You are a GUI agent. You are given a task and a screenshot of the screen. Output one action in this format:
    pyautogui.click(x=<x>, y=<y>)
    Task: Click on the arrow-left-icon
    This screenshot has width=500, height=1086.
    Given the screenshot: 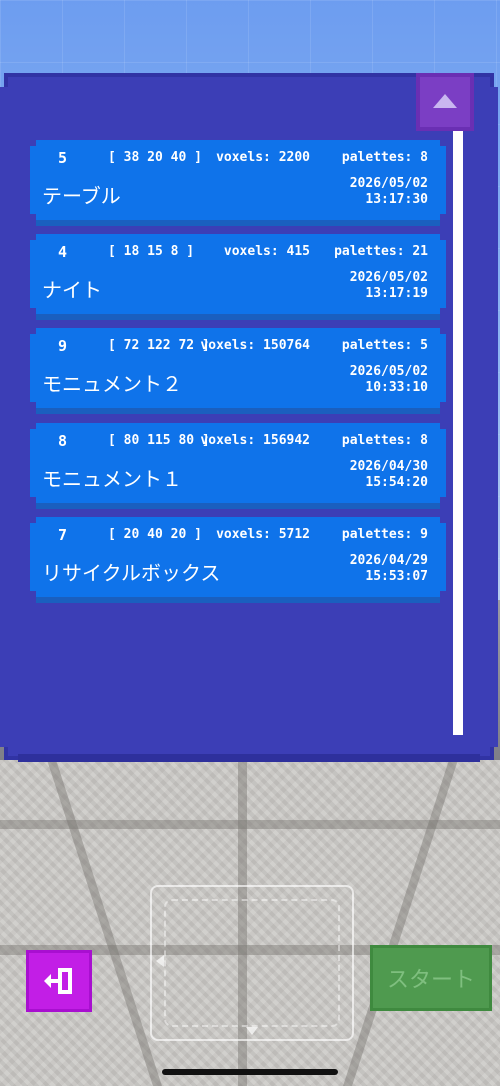 What is the action you would take?
    pyautogui.click(x=160, y=961)
    